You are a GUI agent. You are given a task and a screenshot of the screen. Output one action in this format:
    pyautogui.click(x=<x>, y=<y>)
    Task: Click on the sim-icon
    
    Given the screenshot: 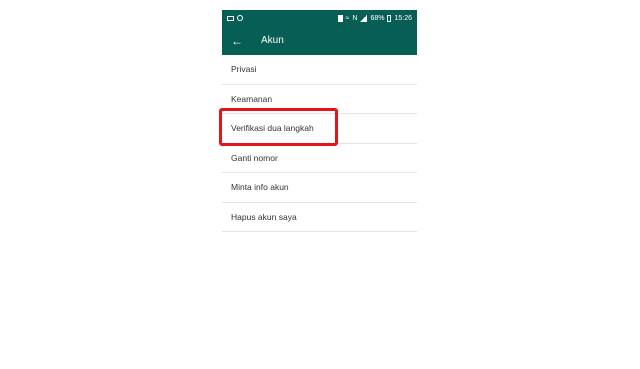 What is the action you would take?
    pyautogui.click(x=340, y=18)
    